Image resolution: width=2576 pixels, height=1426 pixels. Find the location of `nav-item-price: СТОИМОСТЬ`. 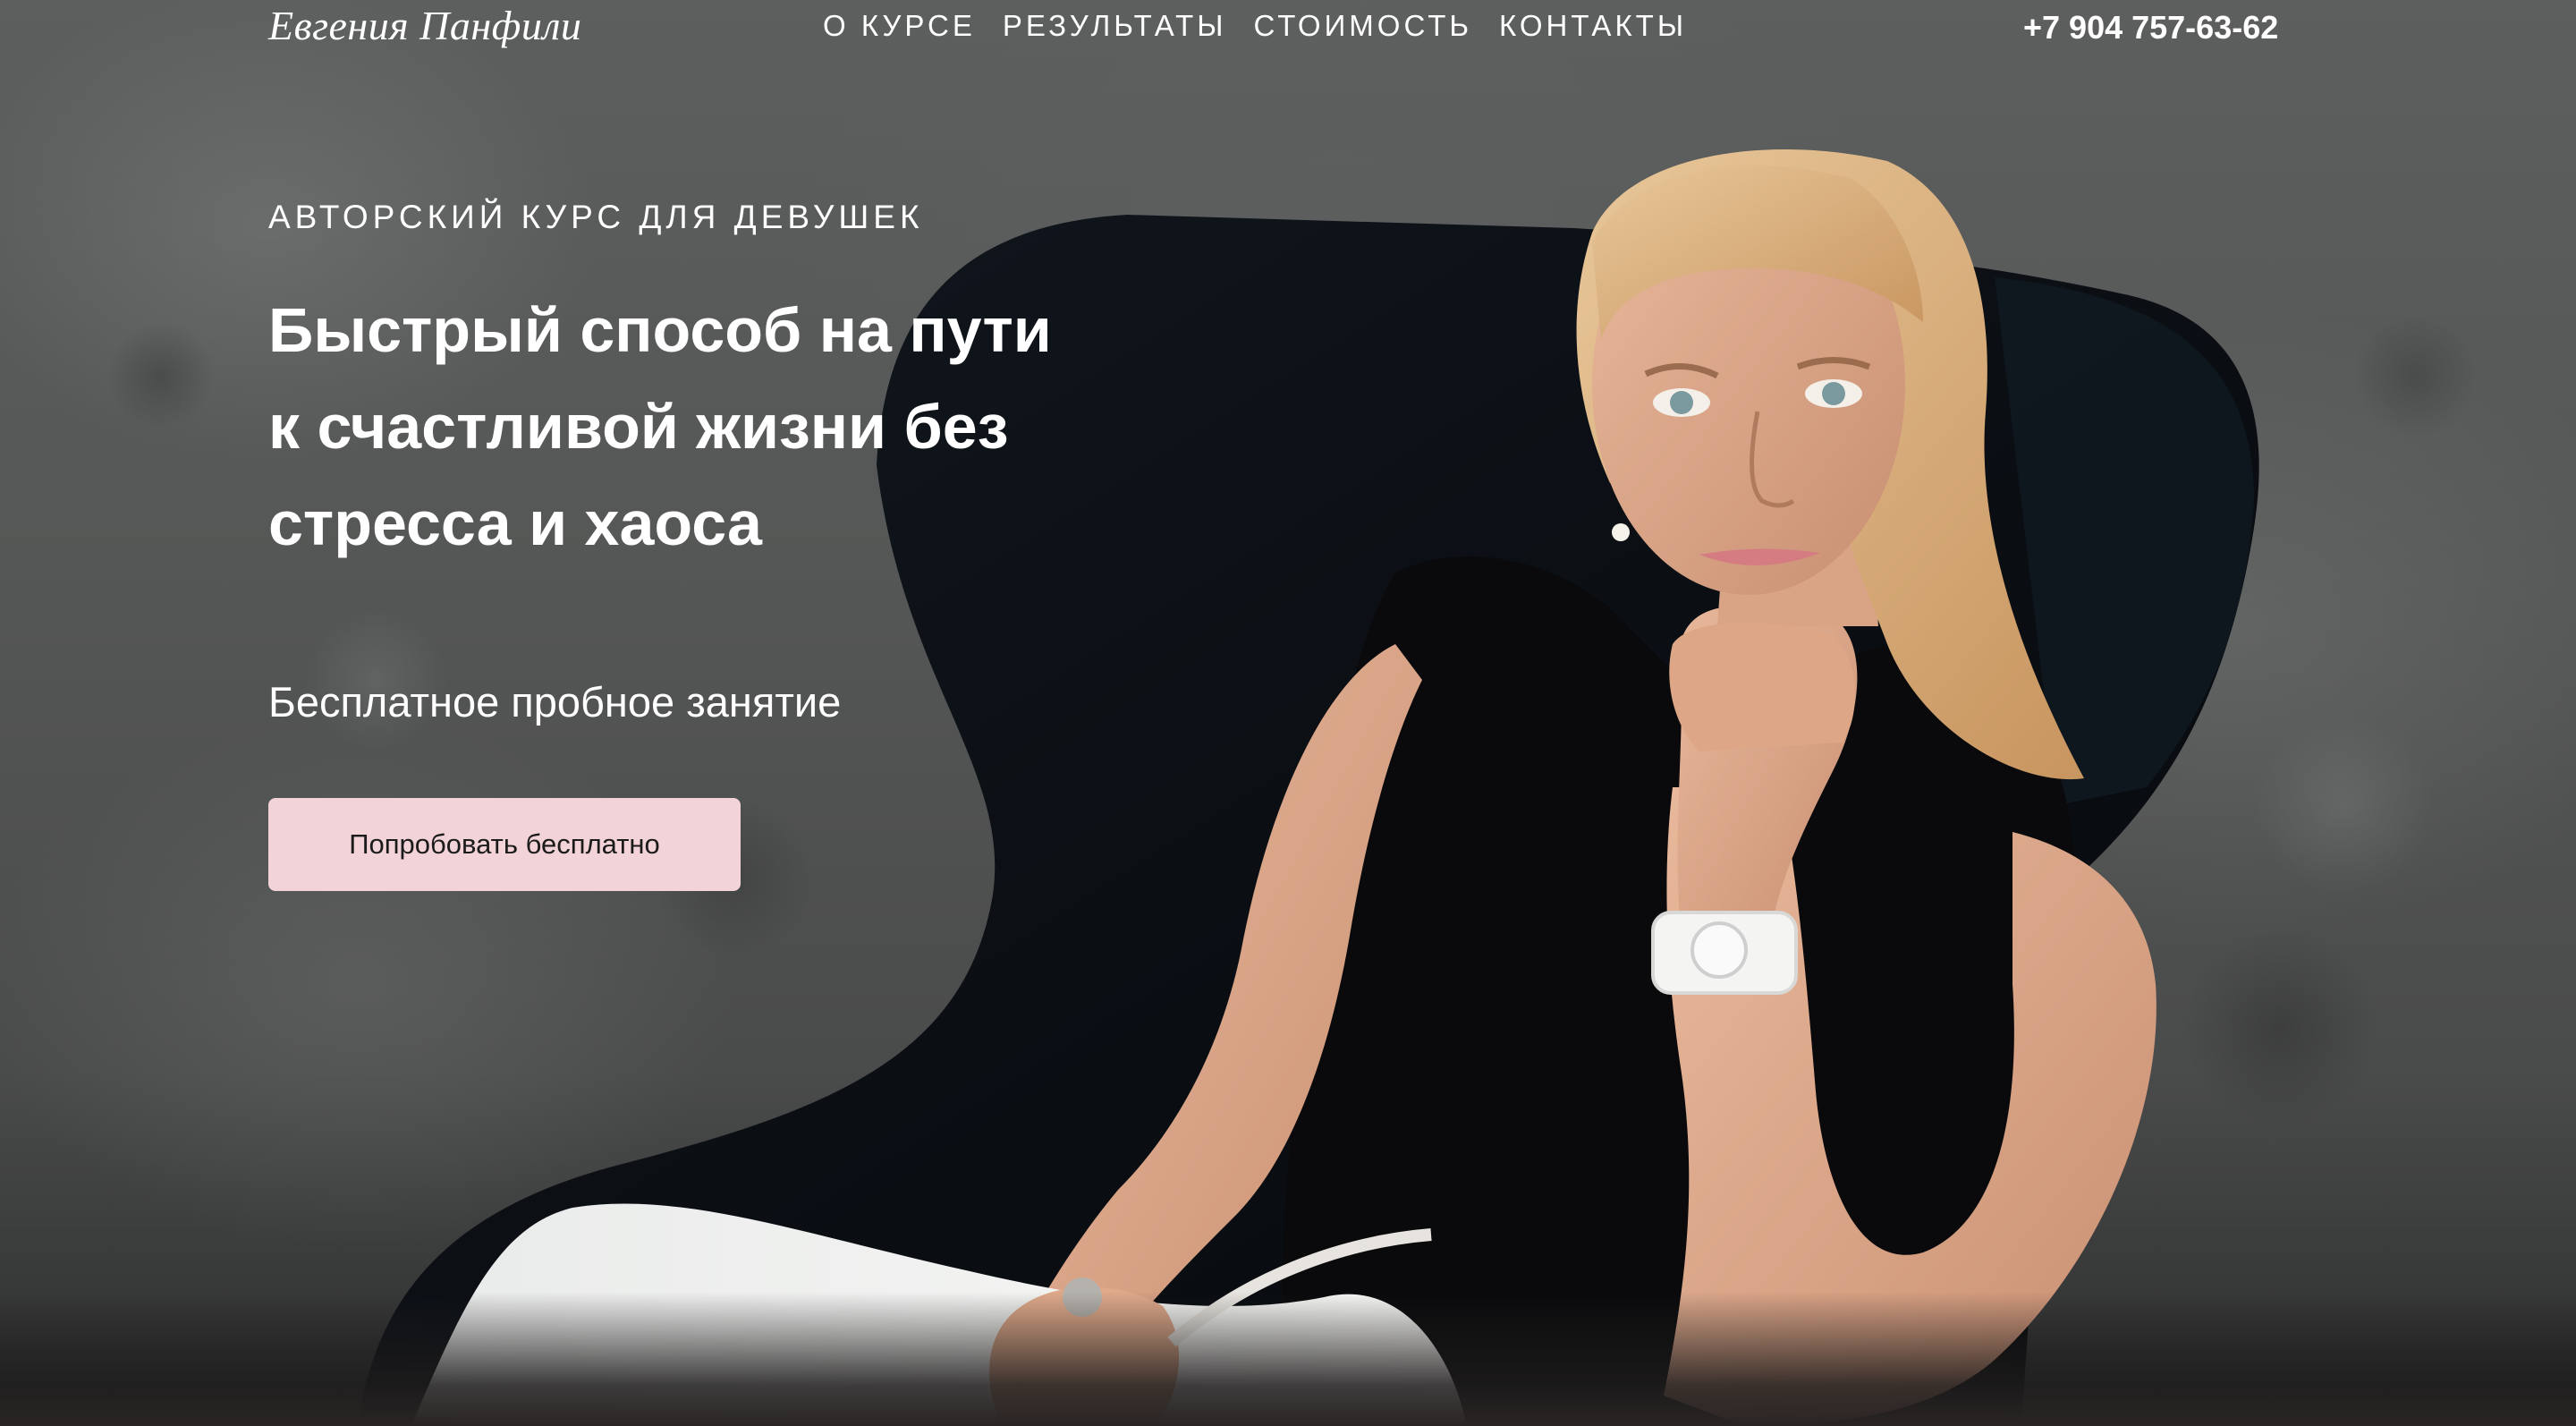

nav-item-price: СТОИМОСТЬ is located at coordinates (1363, 26).